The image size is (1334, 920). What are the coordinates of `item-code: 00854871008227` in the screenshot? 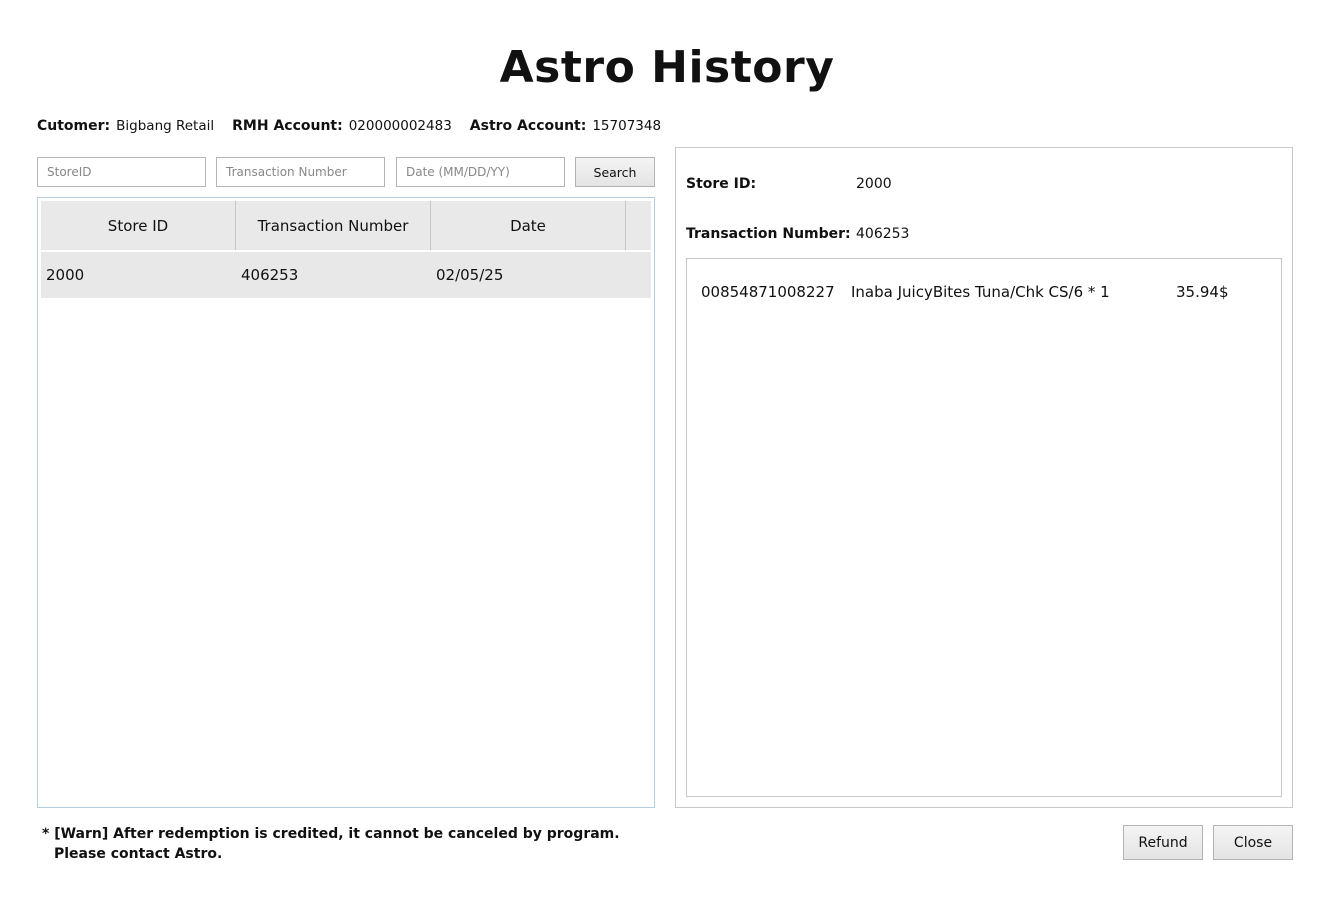 It's located at (768, 292).